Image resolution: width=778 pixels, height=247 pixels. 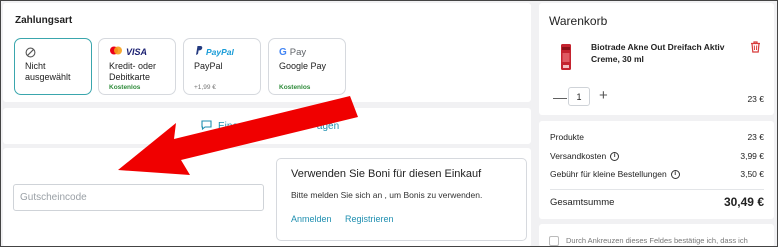 What do you see at coordinates (220, 52) in the screenshot?
I see `paypal-logo: PayPal` at bounding box center [220, 52].